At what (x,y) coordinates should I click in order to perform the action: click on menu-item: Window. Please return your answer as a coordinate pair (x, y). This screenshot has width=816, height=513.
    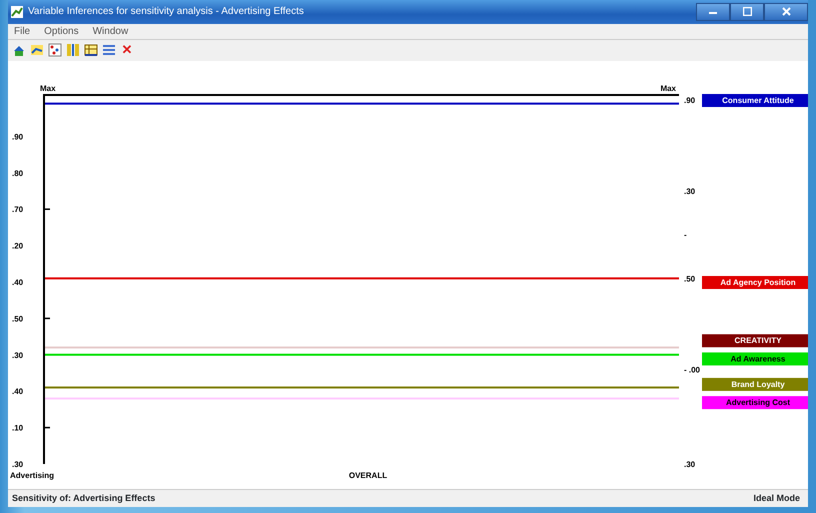
    Looking at the image, I should click on (110, 31).